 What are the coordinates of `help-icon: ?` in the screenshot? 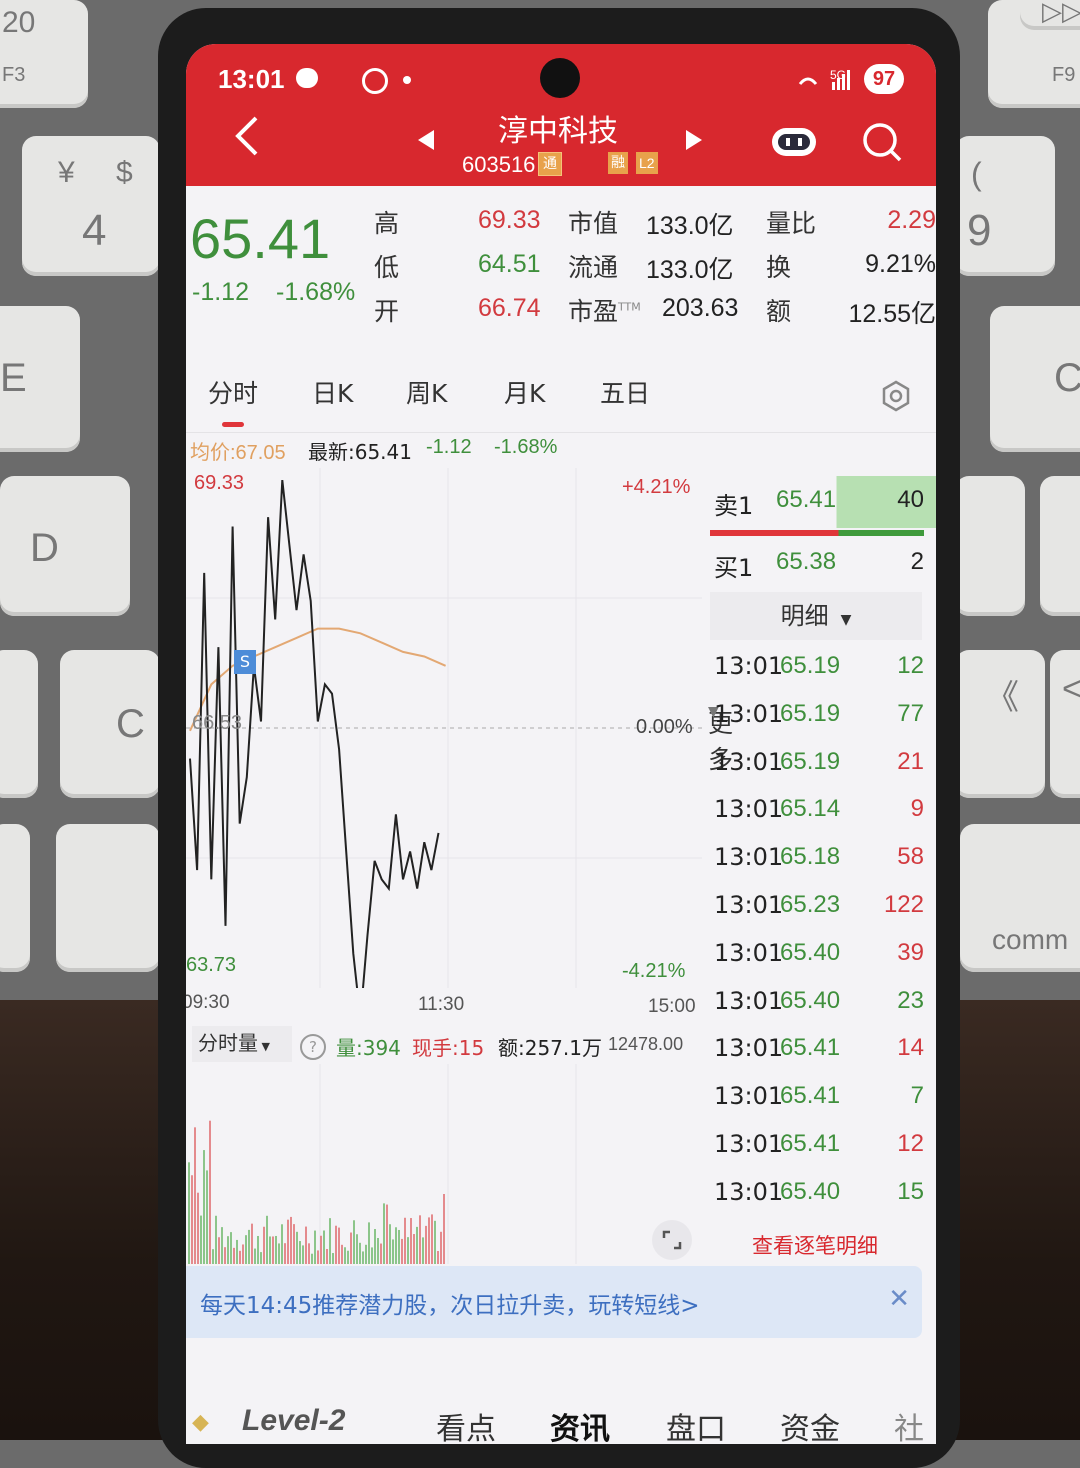 It's located at (313, 1047).